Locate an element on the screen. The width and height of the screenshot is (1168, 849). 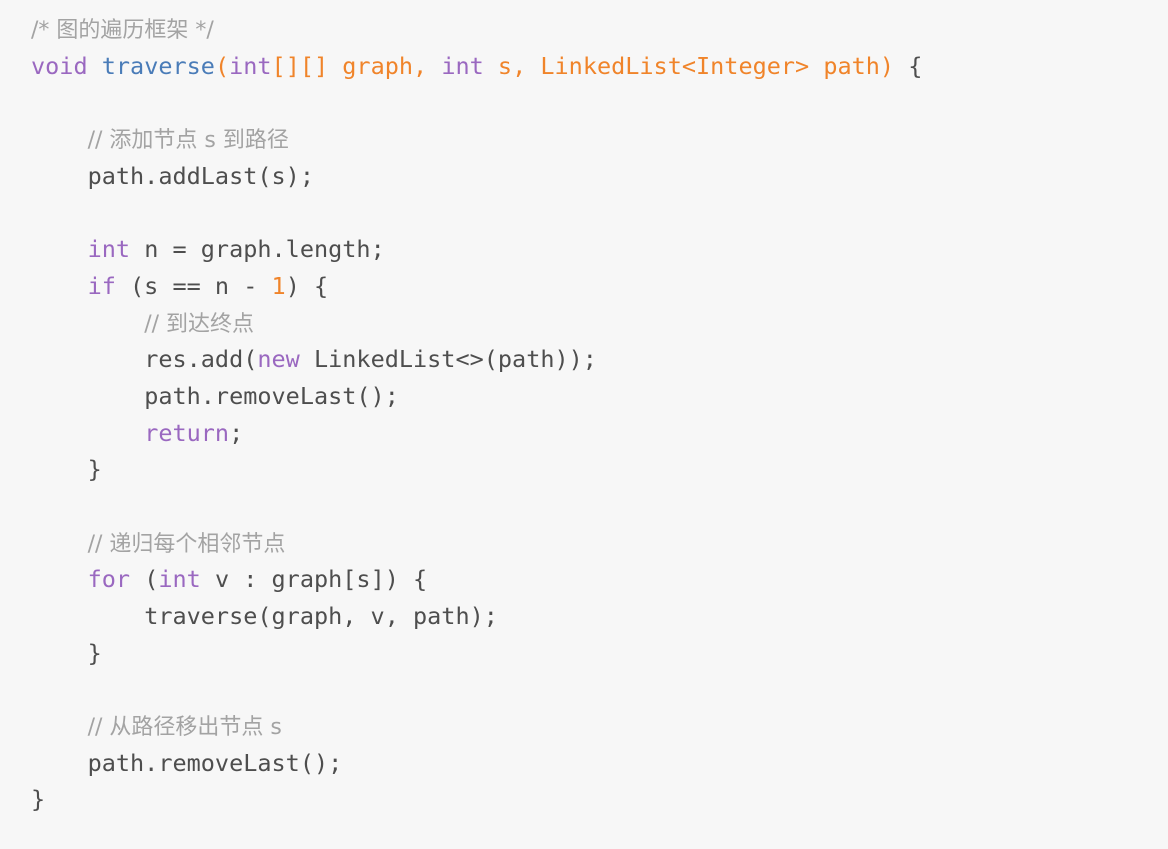
code-token-par: ( is located at coordinates (222, 65).